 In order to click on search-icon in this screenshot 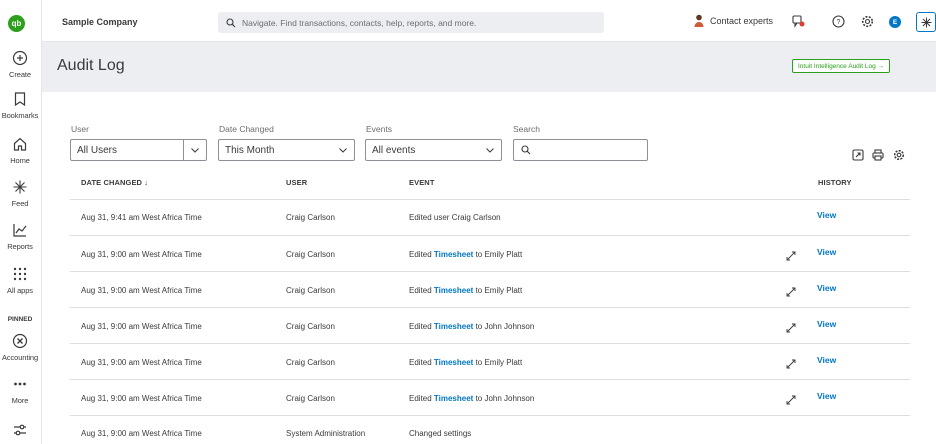, I will do `click(526, 150)`.